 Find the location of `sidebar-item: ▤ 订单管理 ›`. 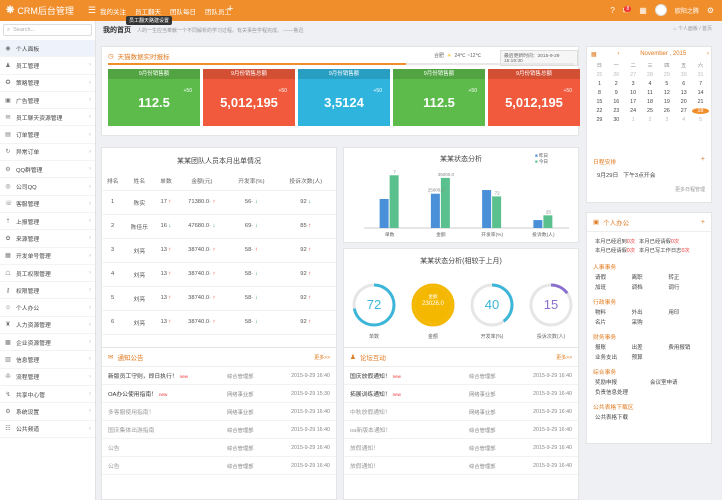

sidebar-item: ▤ 订单管理 › is located at coordinates (47, 135).